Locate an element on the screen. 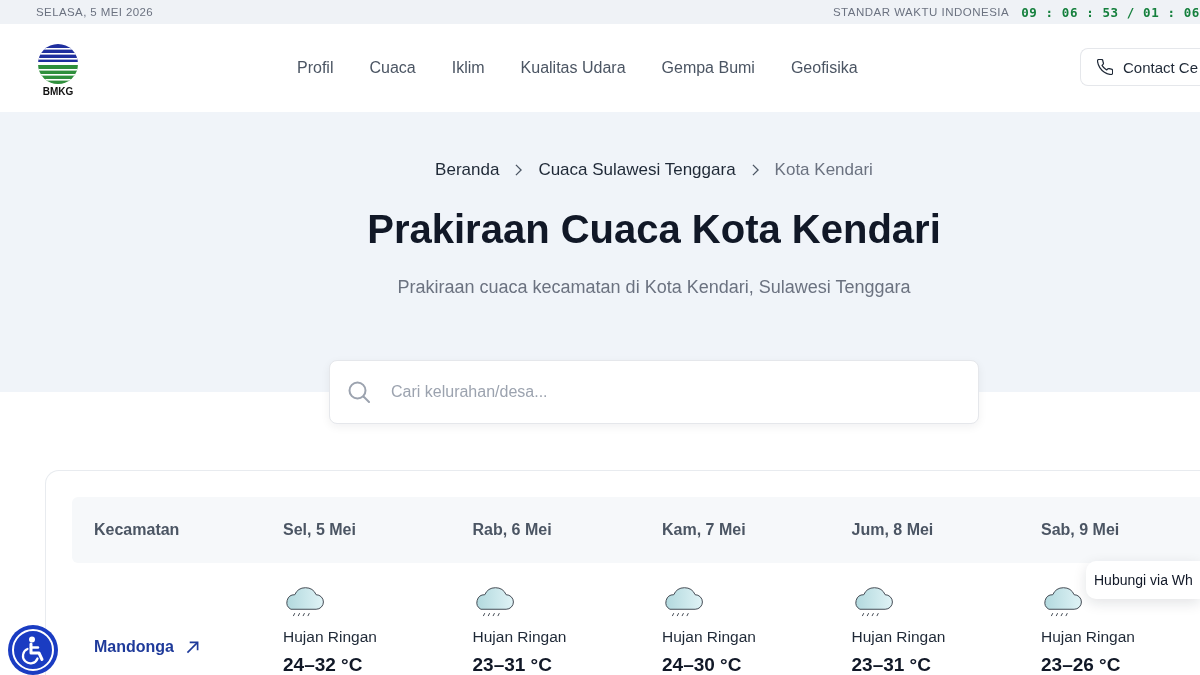 This screenshot has height=675, width=1200. nav-link: Gempa Bumi is located at coordinates (708, 68).